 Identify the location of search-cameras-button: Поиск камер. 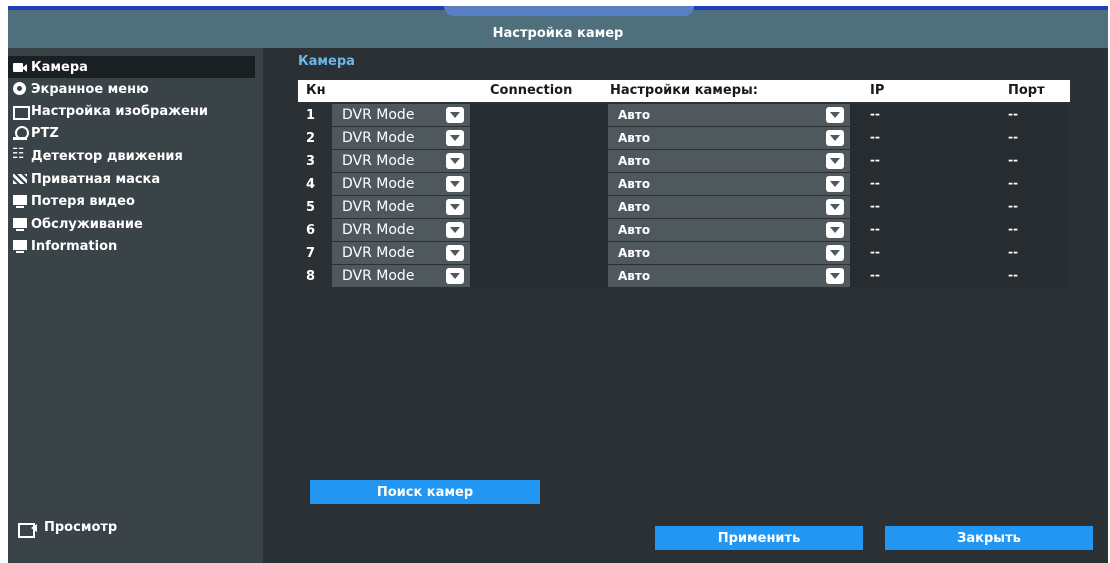
(425, 492).